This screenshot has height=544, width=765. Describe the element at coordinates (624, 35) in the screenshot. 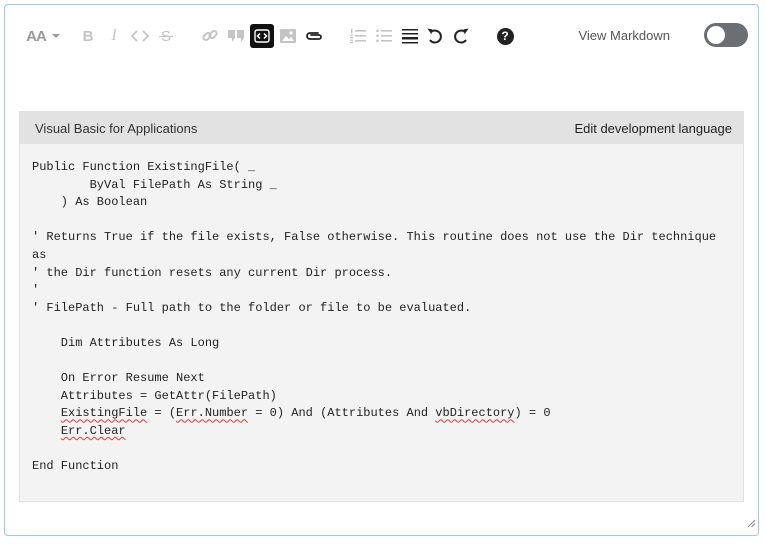

I see `view-markdown-label: View Markdown` at that location.